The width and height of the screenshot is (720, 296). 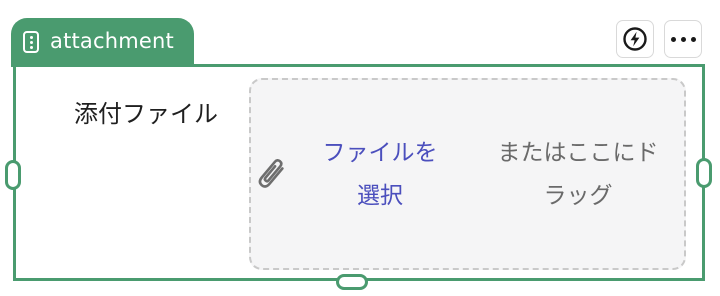 What do you see at coordinates (578, 153) in the screenshot?
I see `drag-drop-line-1: またはここにド` at bounding box center [578, 153].